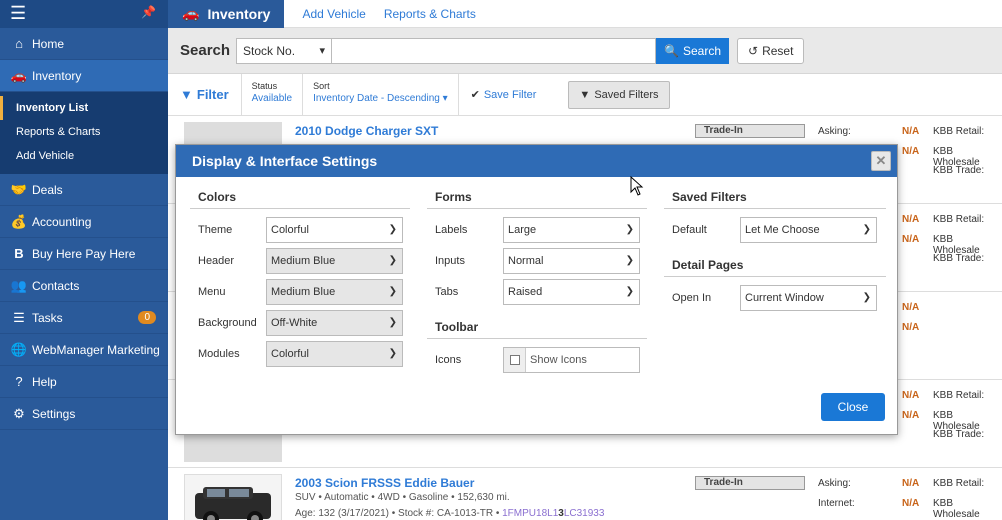 The height and width of the screenshot is (520, 1002). I want to click on page-title: Inventory, so click(239, 13).